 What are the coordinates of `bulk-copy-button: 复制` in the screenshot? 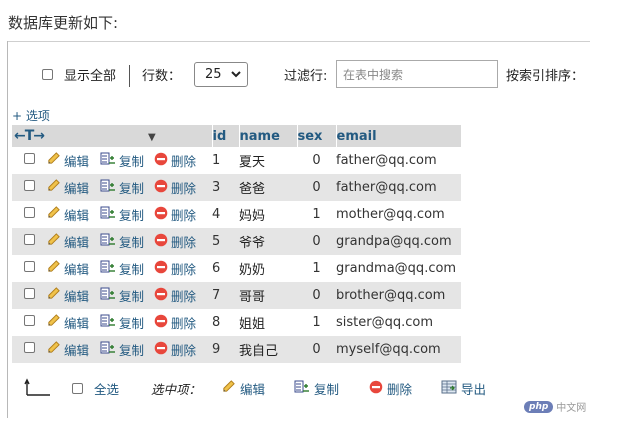 It's located at (316, 388).